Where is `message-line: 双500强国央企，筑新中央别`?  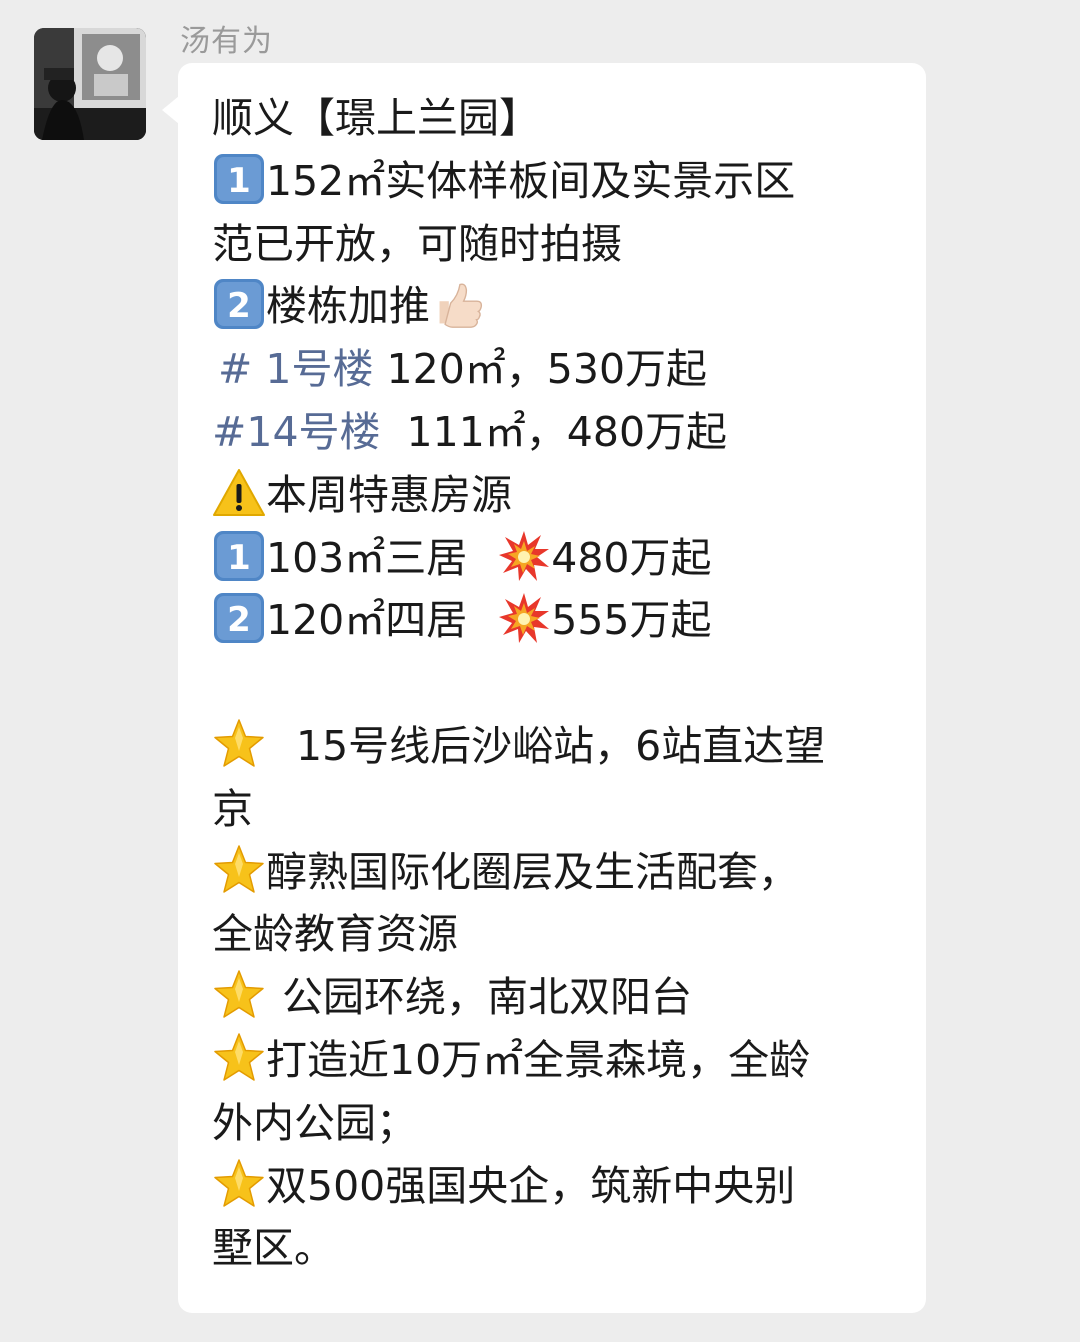 message-line: 双500强国央企，筑新中央别 is located at coordinates (554, 1186).